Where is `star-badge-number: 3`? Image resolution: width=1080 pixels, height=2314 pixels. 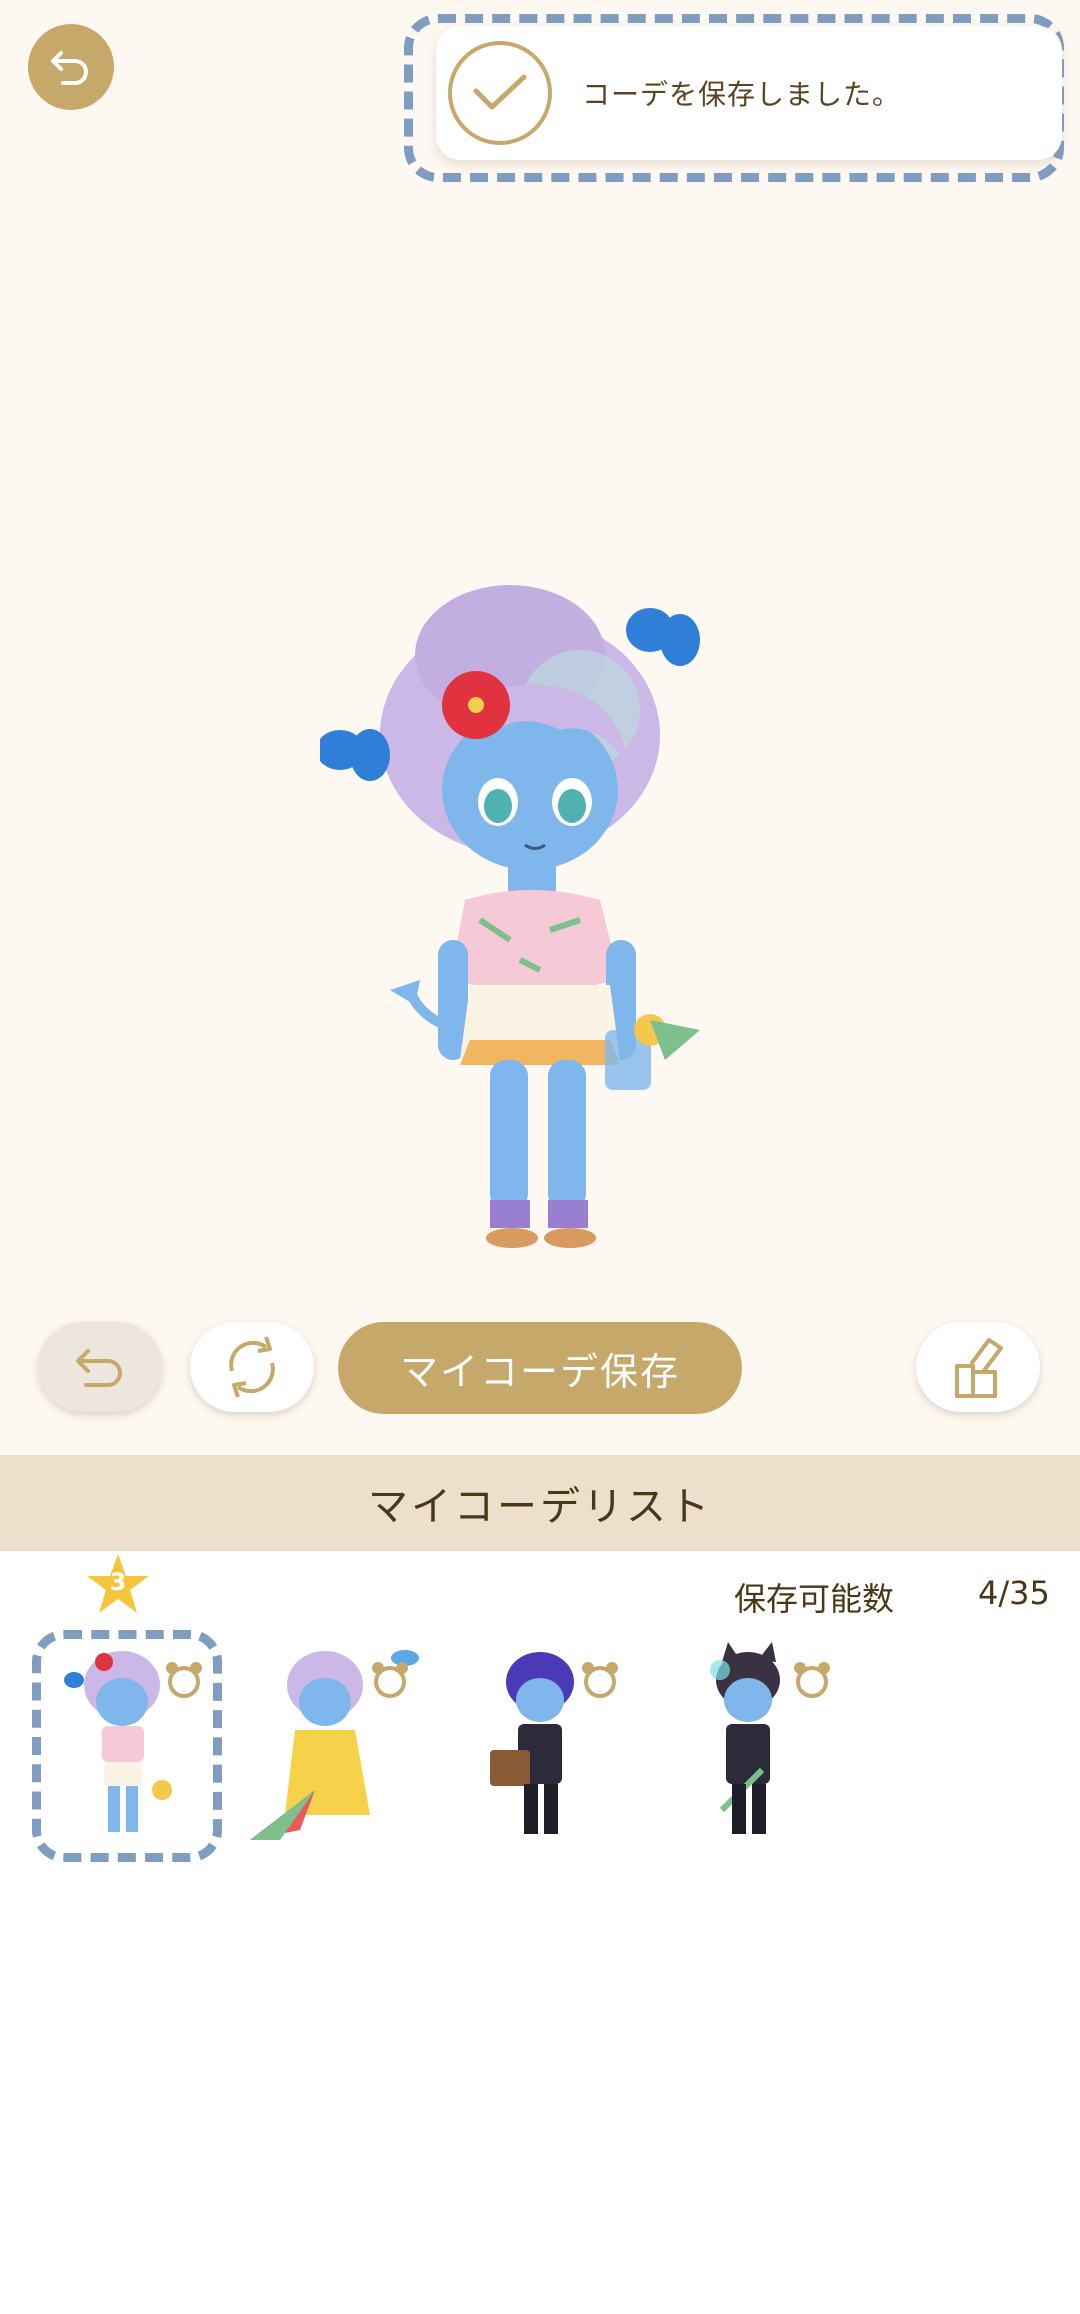 star-badge-number: 3 is located at coordinates (118, 1582).